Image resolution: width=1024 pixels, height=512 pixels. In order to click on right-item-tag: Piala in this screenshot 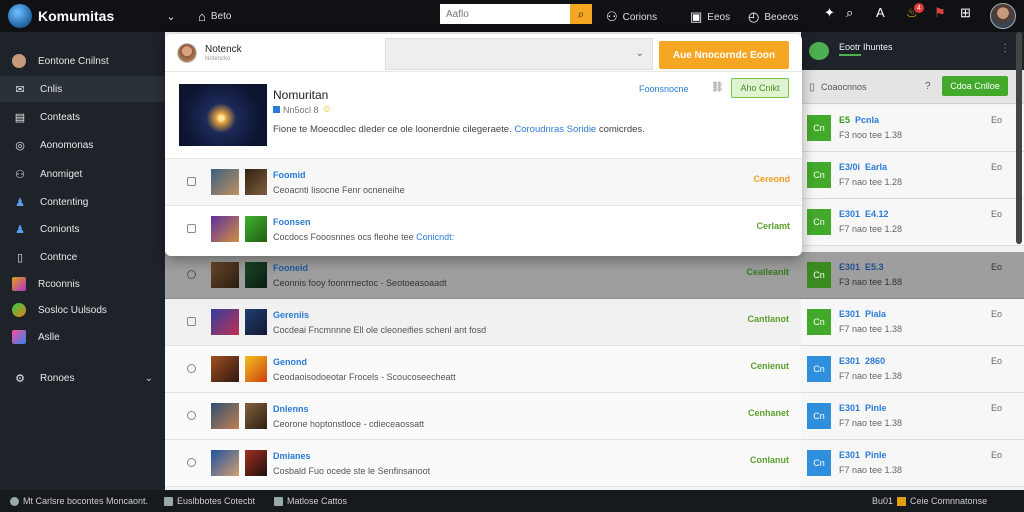, I will do `click(876, 314)`.